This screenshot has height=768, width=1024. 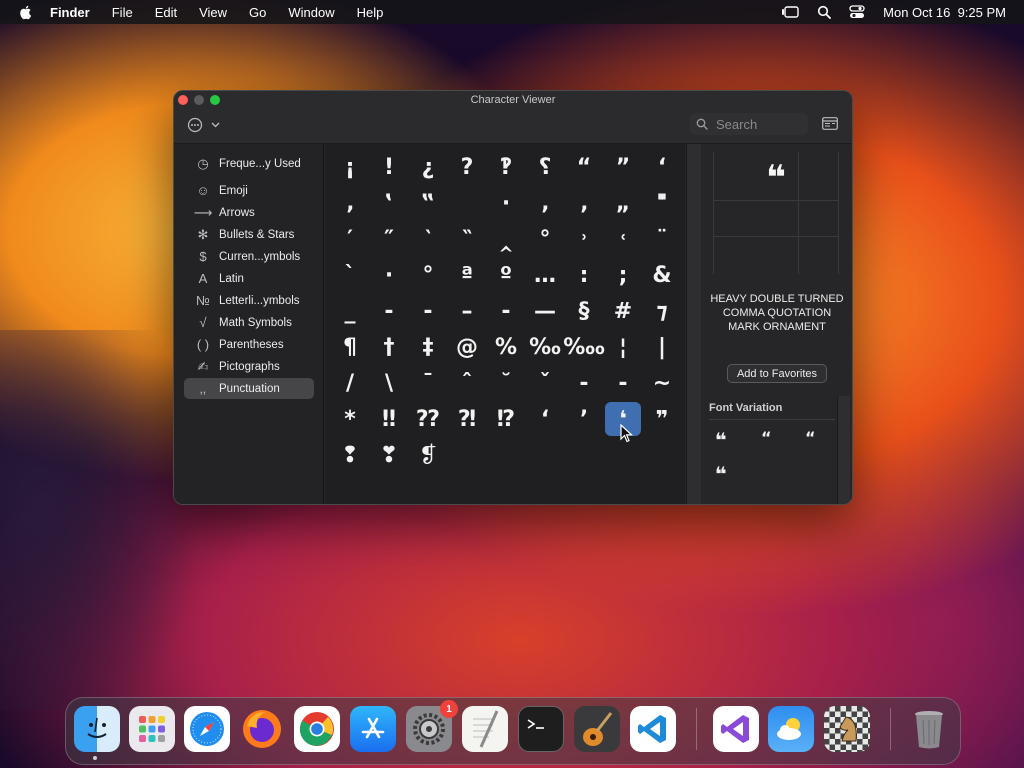 What do you see at coordinates (653, 729) in the screenshot?
I see `dock-vscode` at bounding box center [653, 729].